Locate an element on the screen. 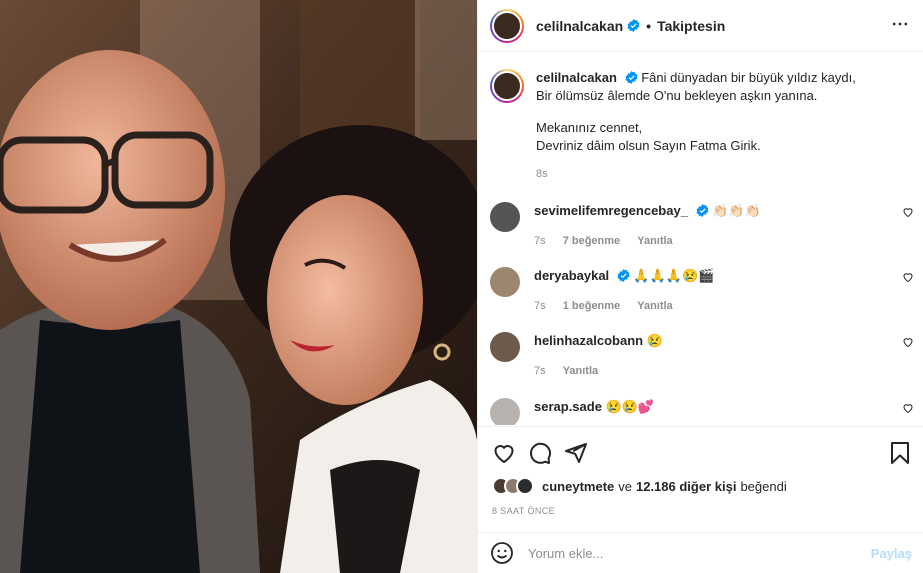 The height and width of the screenshot is (573, 923). comment-text: 😢😢💕 is located at coordinates (630, 406).